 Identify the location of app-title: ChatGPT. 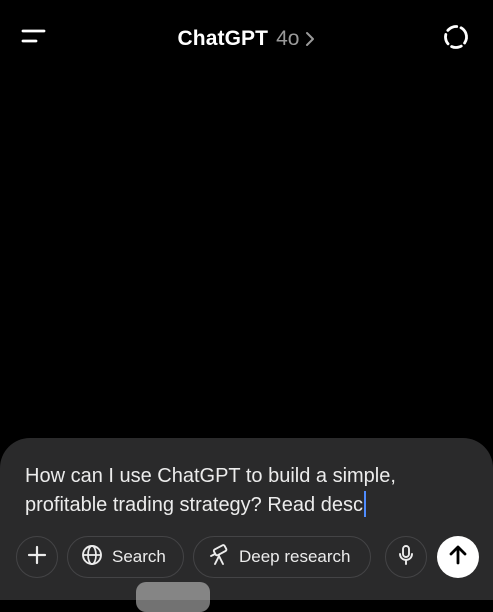
(223, 38).